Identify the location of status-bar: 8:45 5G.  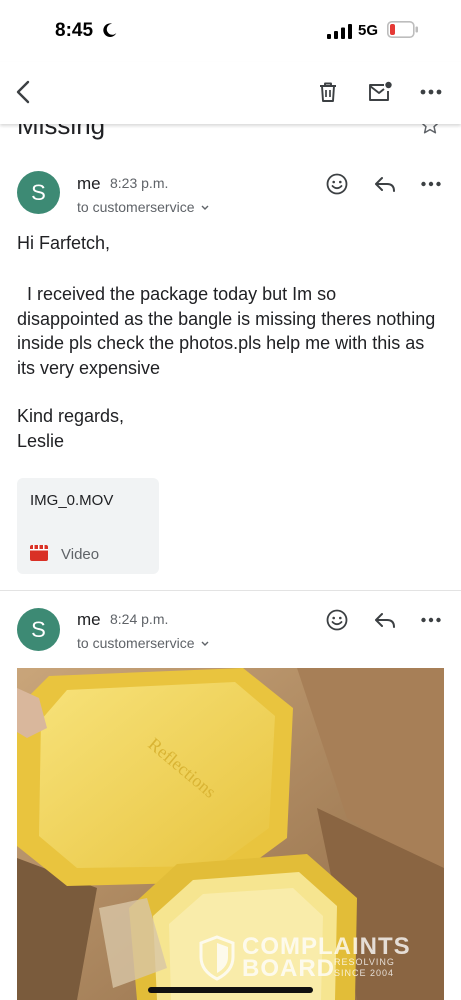
(230, 31).